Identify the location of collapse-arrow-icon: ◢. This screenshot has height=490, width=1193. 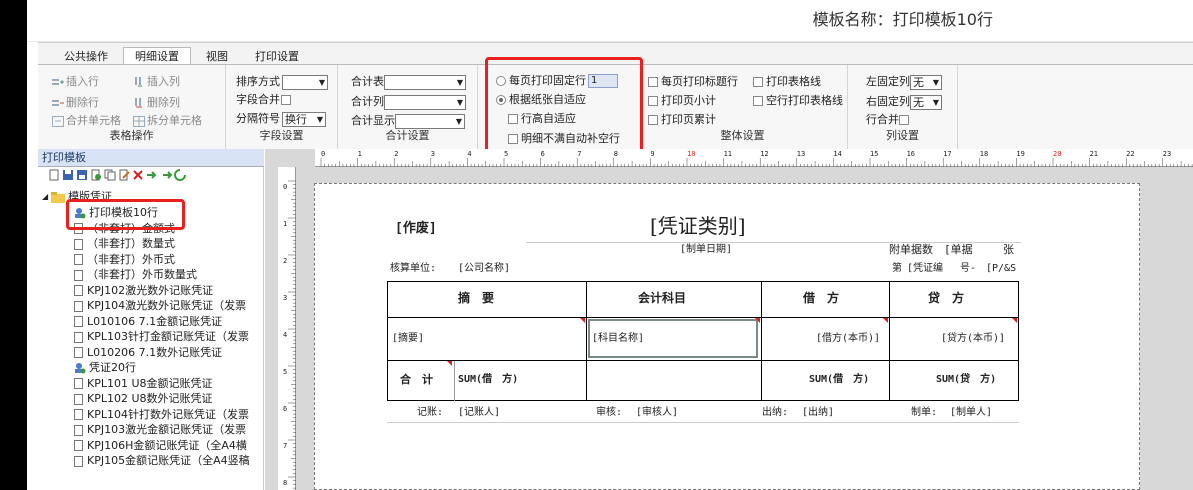
(45, 197).